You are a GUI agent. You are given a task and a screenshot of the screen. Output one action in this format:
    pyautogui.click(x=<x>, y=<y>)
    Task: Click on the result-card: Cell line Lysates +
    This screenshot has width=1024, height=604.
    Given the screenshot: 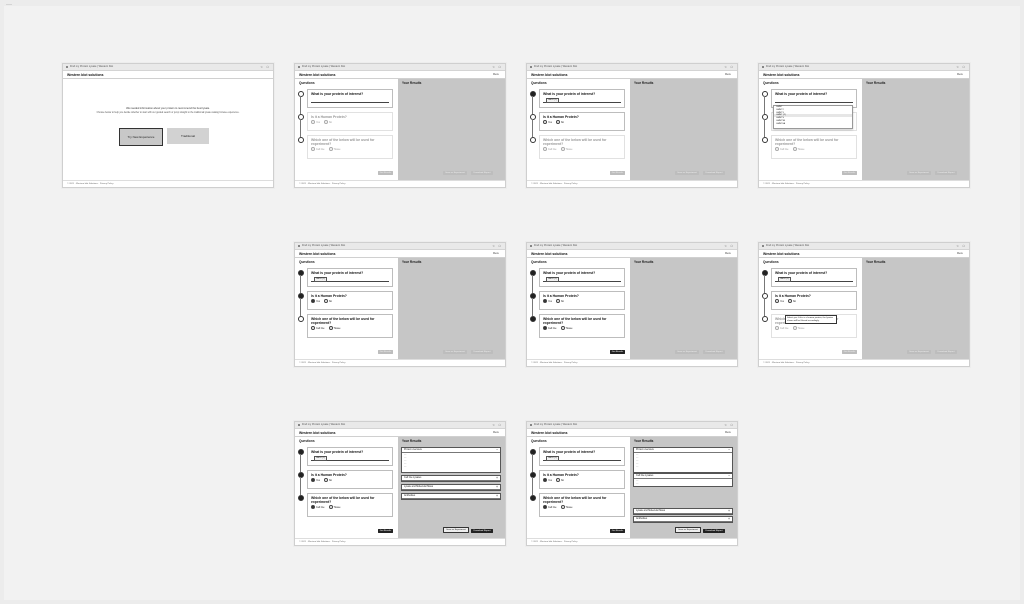 What is the action you would take?
    pyautogui.click(x=451, y=478)
    